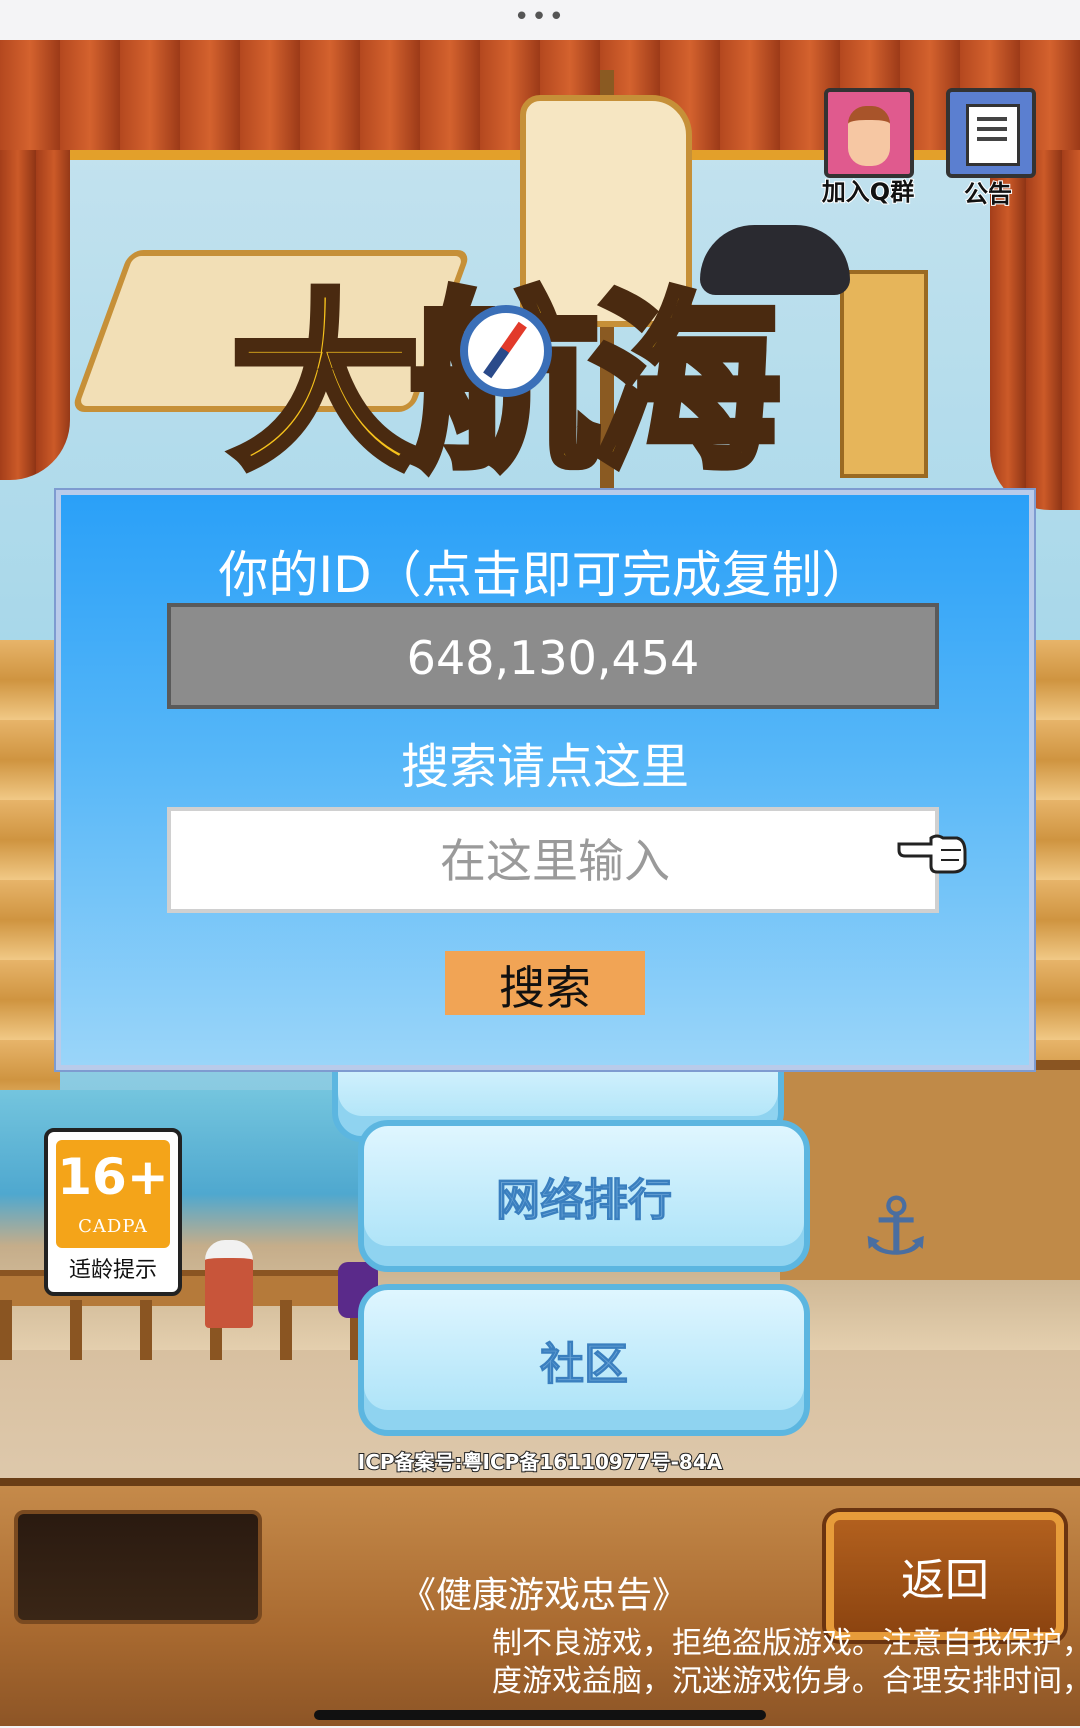  I want to click on player-id-copy-box: 648,130,454, so click(553, 656).